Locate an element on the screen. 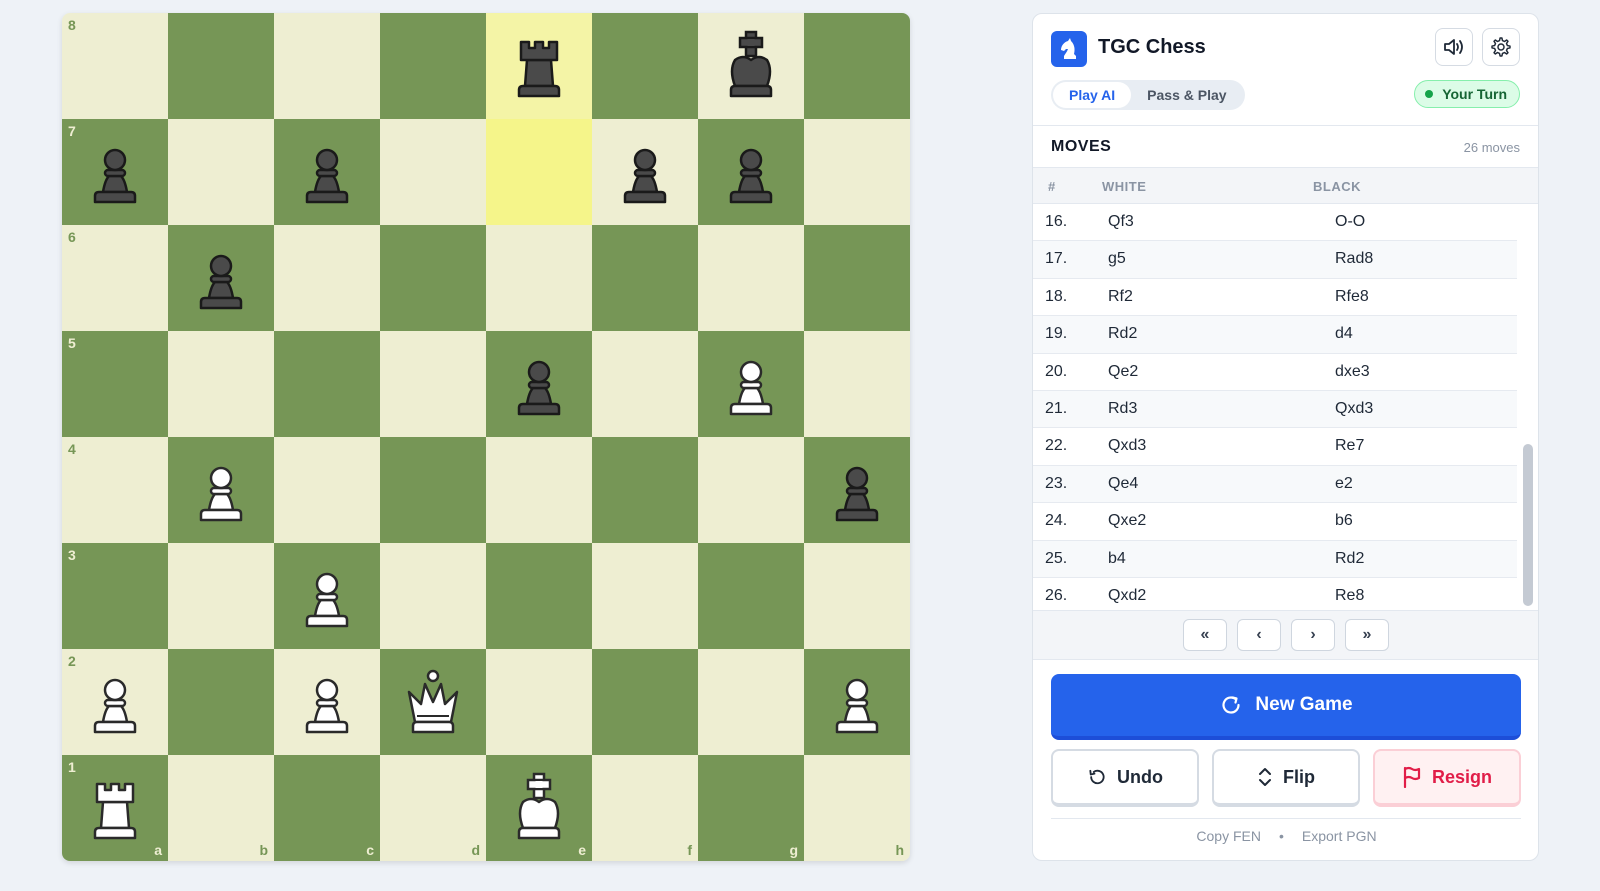 The height and width of the screenshot is (891, 1600). square-b4 is located at coordinates (221, 490).